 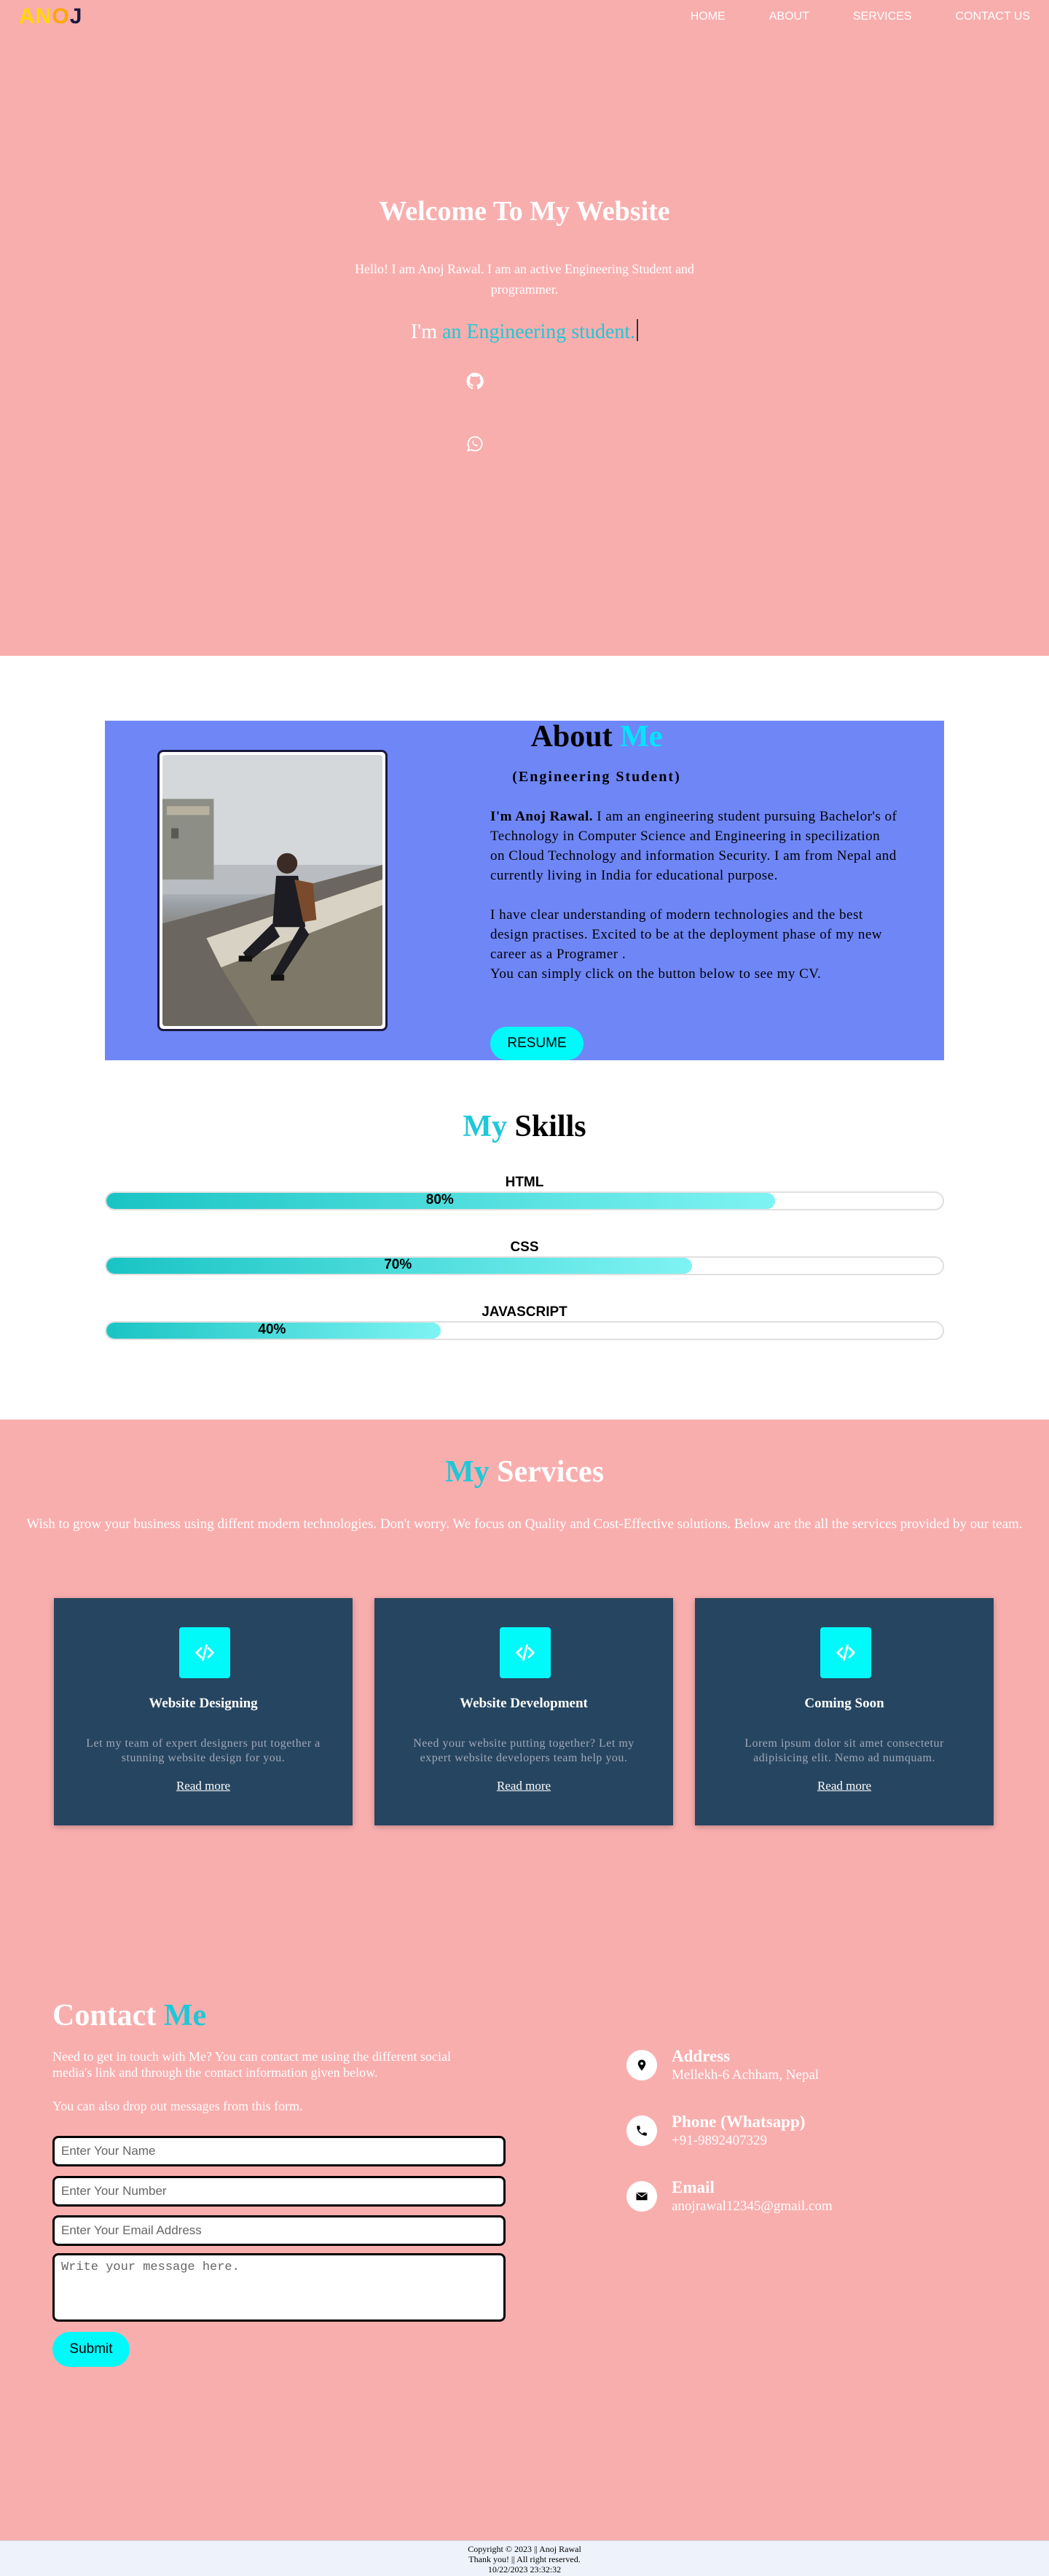 What do you see at coordinates (550, 1126) in the screenshot?
I see `skills-title-text: Skills` at bounding box center [550, 1126].